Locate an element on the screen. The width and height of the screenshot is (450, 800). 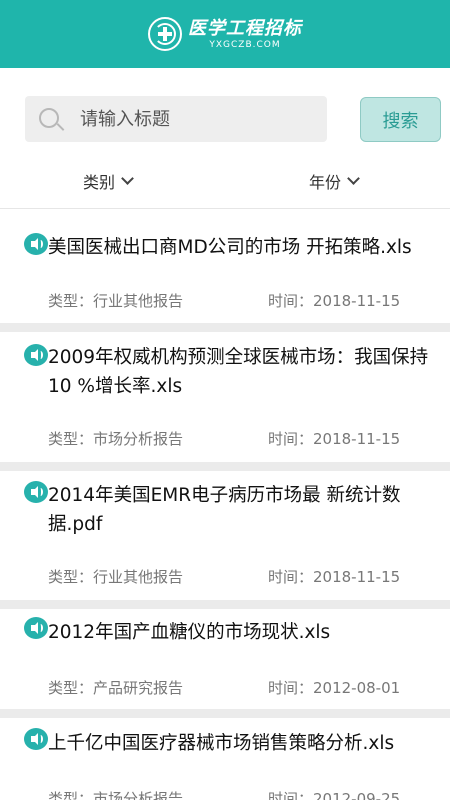
search-button: 搜索 is located at coordinates (400, 119).